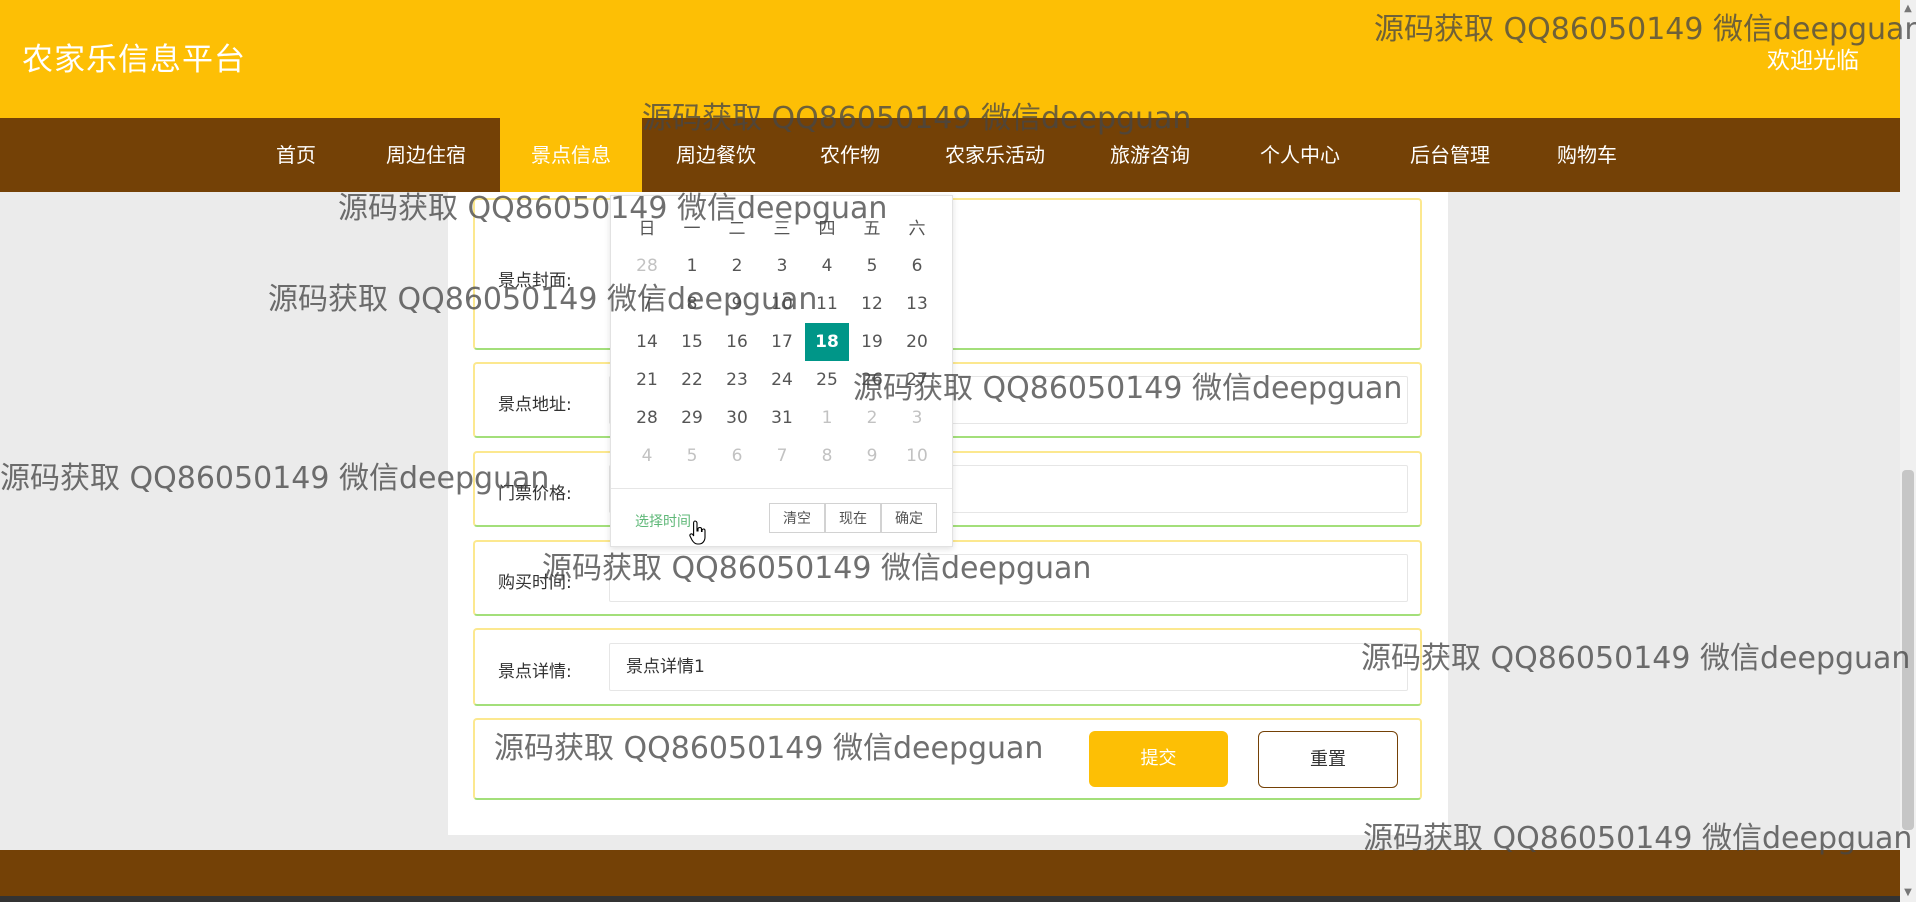 The width and height of the screenshot is (1916, 902). I want to click on nav-item-attractions: 景点信息, so click(571, 155).